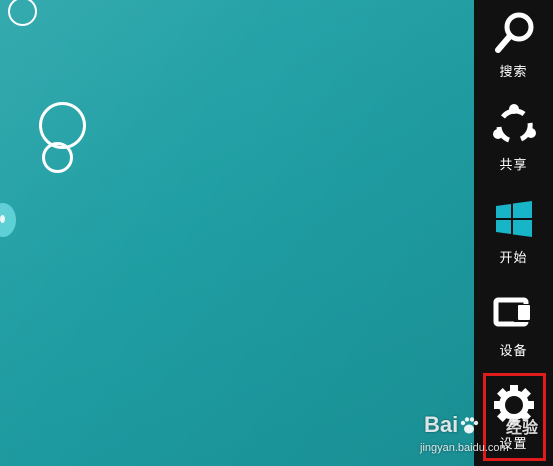  I want to click on gear-icon, so click(514, 405).